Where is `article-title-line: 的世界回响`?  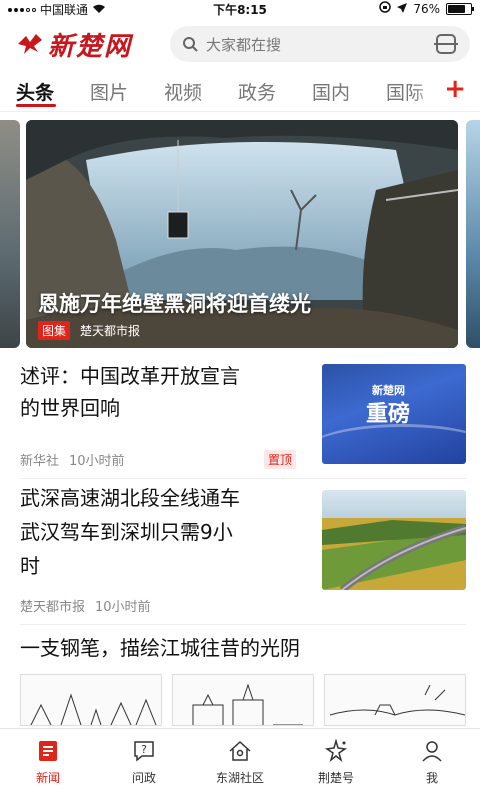 article-title-line: 的世界回响 is located at coordinates (70, 408).